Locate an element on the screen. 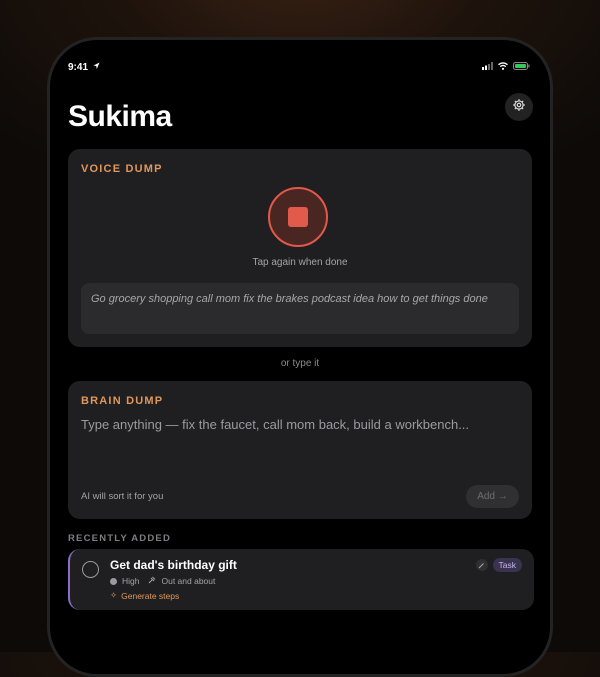  record-button is located at coordinates (298, 217).